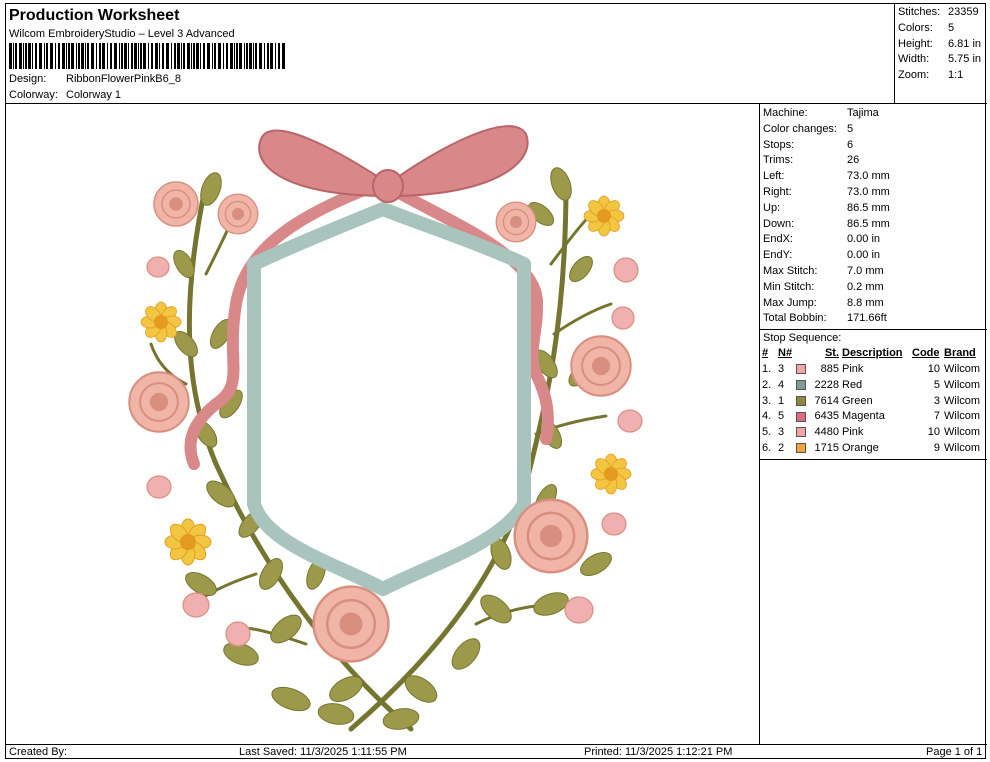 The image size is (990, 762). Describe the element at coordinates (868, 223) in the screenshot. I see `machine-value: 86.5 mm` at that location.